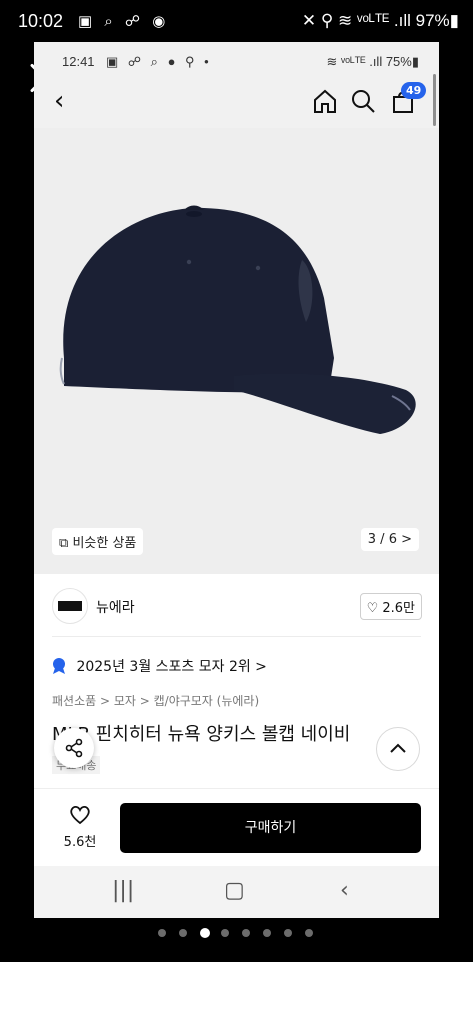  I want to click on scroll-top-button, so click(398, 749).